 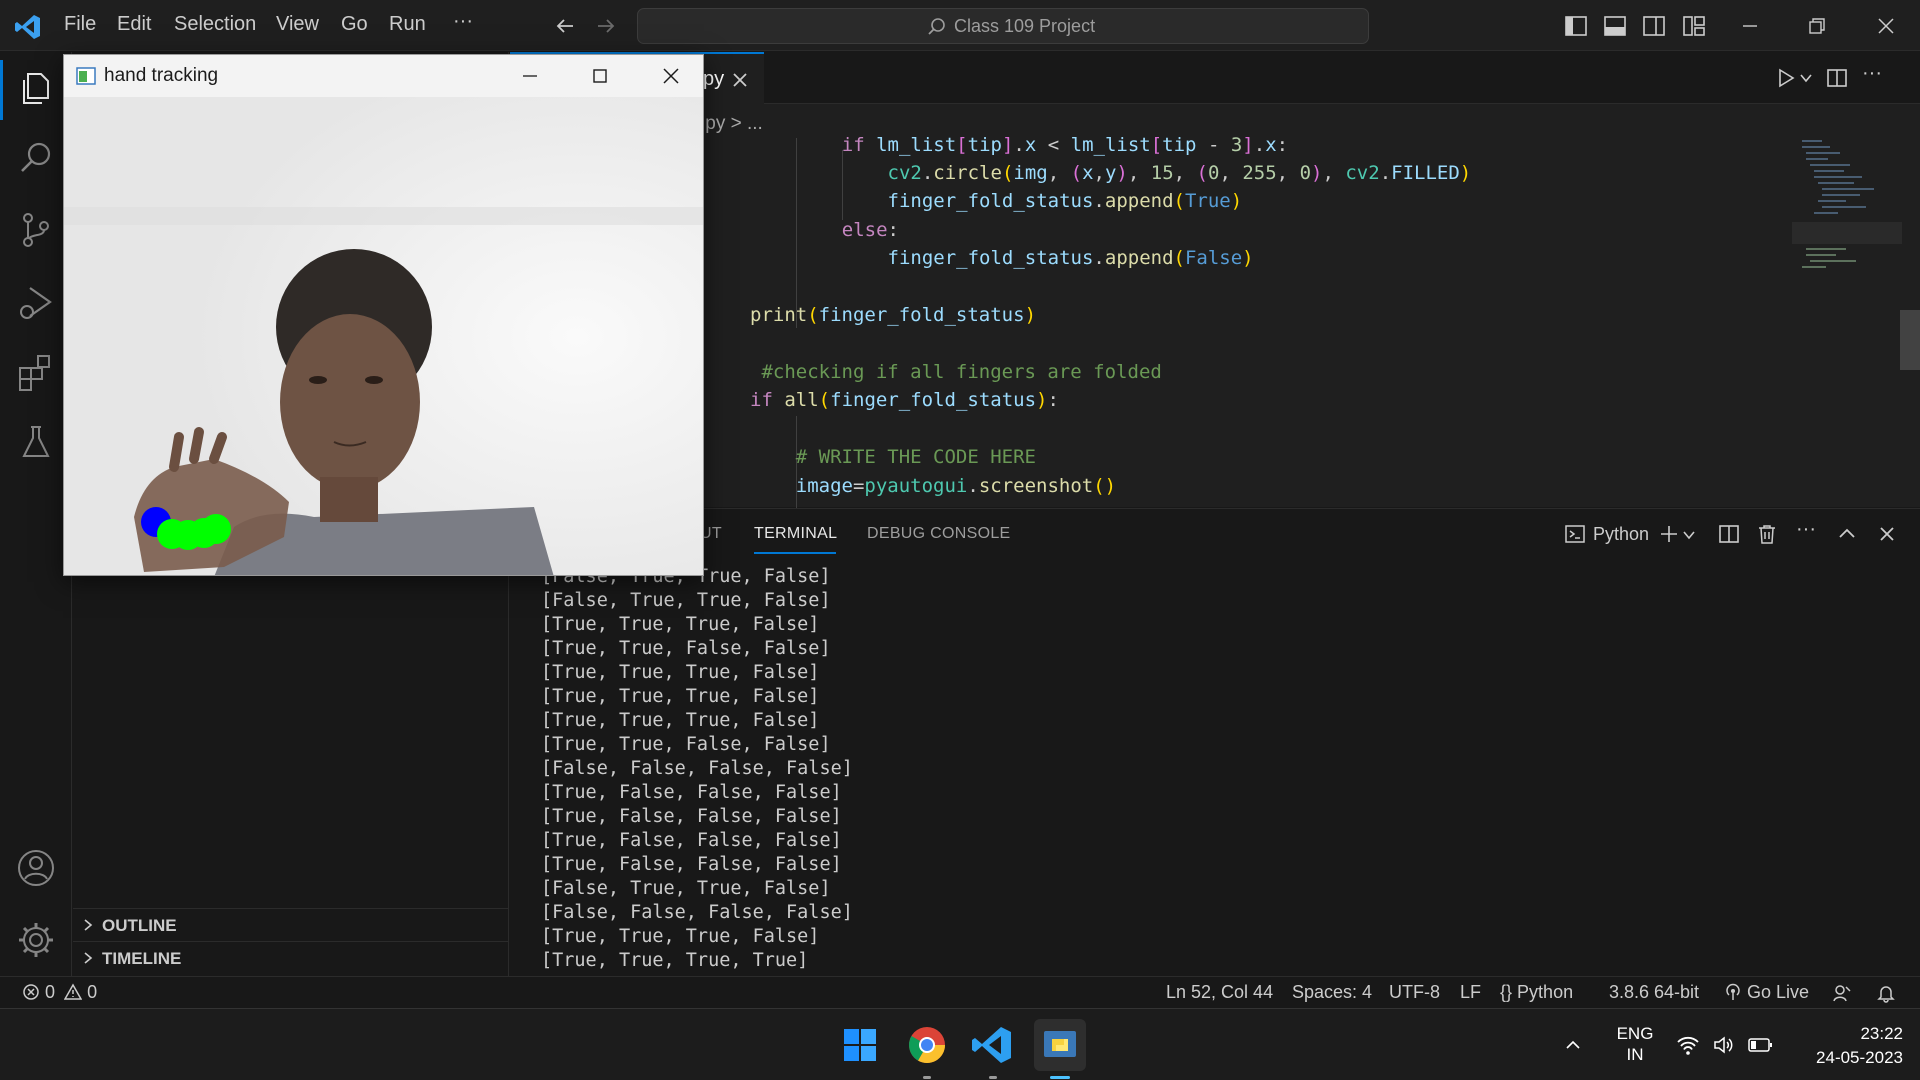 I want to click on trash-icon, so click(x=1767, y=534).